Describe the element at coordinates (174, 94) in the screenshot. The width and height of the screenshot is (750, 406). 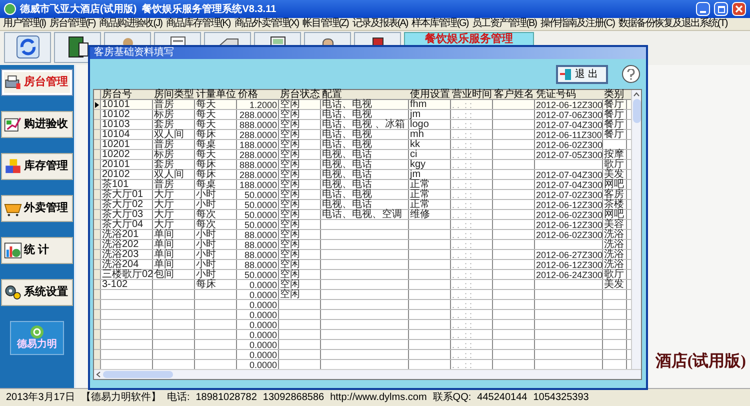
I see `column-header: 房间类型` at that location.